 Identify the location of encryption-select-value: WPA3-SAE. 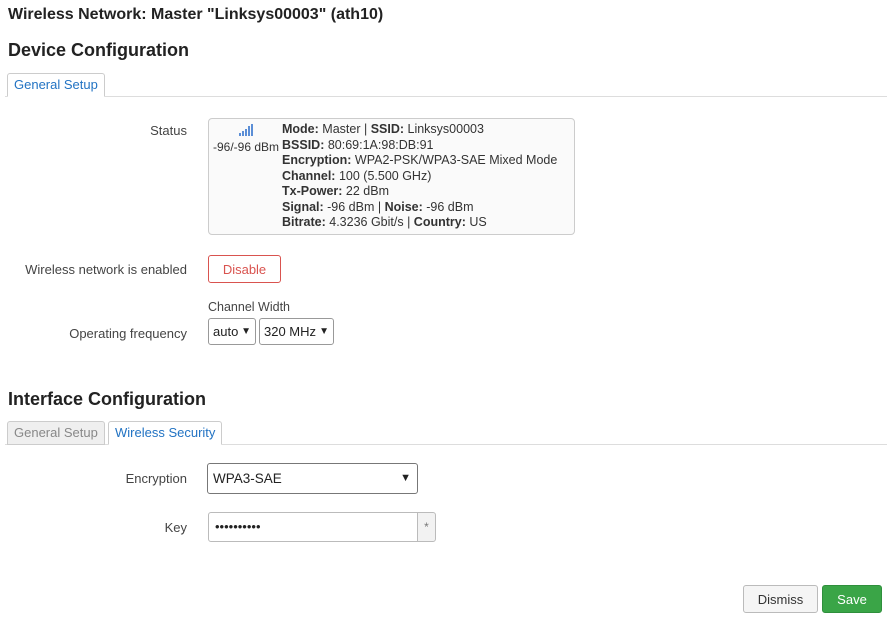
(247, 478).